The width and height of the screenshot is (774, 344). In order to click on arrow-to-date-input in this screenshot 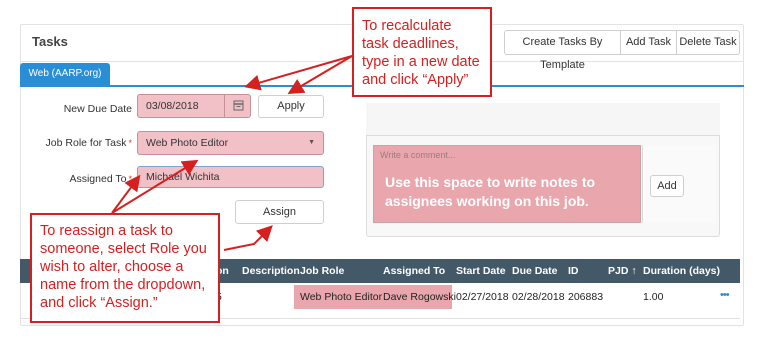, I will do `click(298, 73)`.